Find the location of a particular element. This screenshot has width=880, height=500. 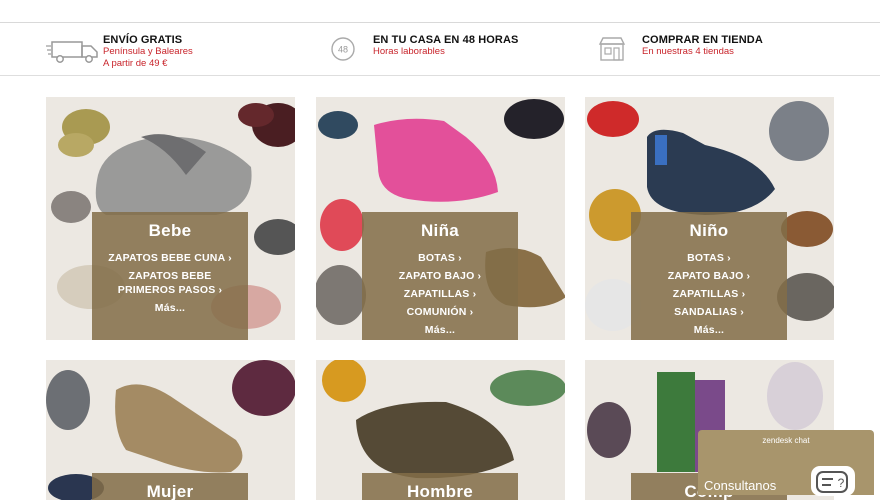

svg-text: 48 is located at coordinates (343, 50).